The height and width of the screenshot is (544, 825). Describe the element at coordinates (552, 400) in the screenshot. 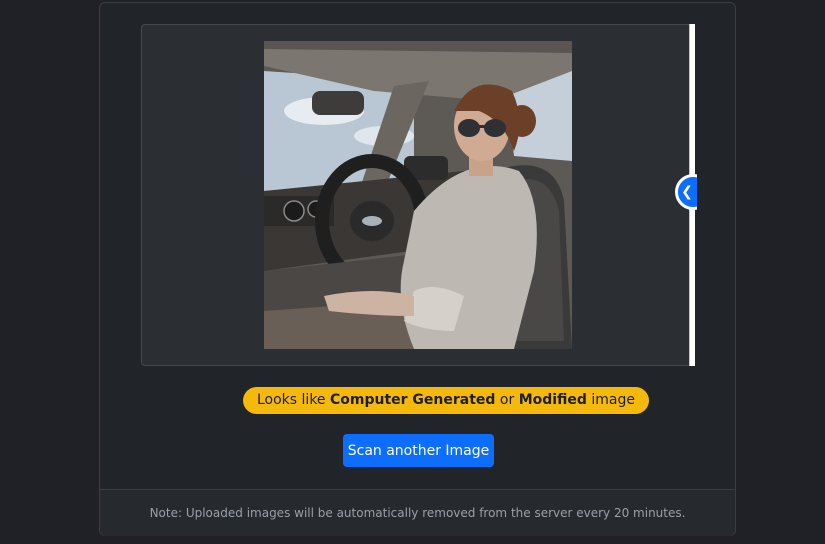

I see `result-strong-modified: Modified` at that location.